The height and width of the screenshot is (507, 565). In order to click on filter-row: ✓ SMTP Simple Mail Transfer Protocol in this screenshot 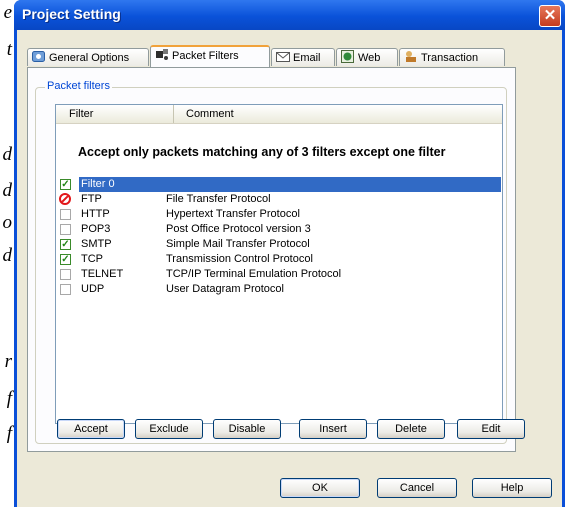, I will do `click(279, 244)`.